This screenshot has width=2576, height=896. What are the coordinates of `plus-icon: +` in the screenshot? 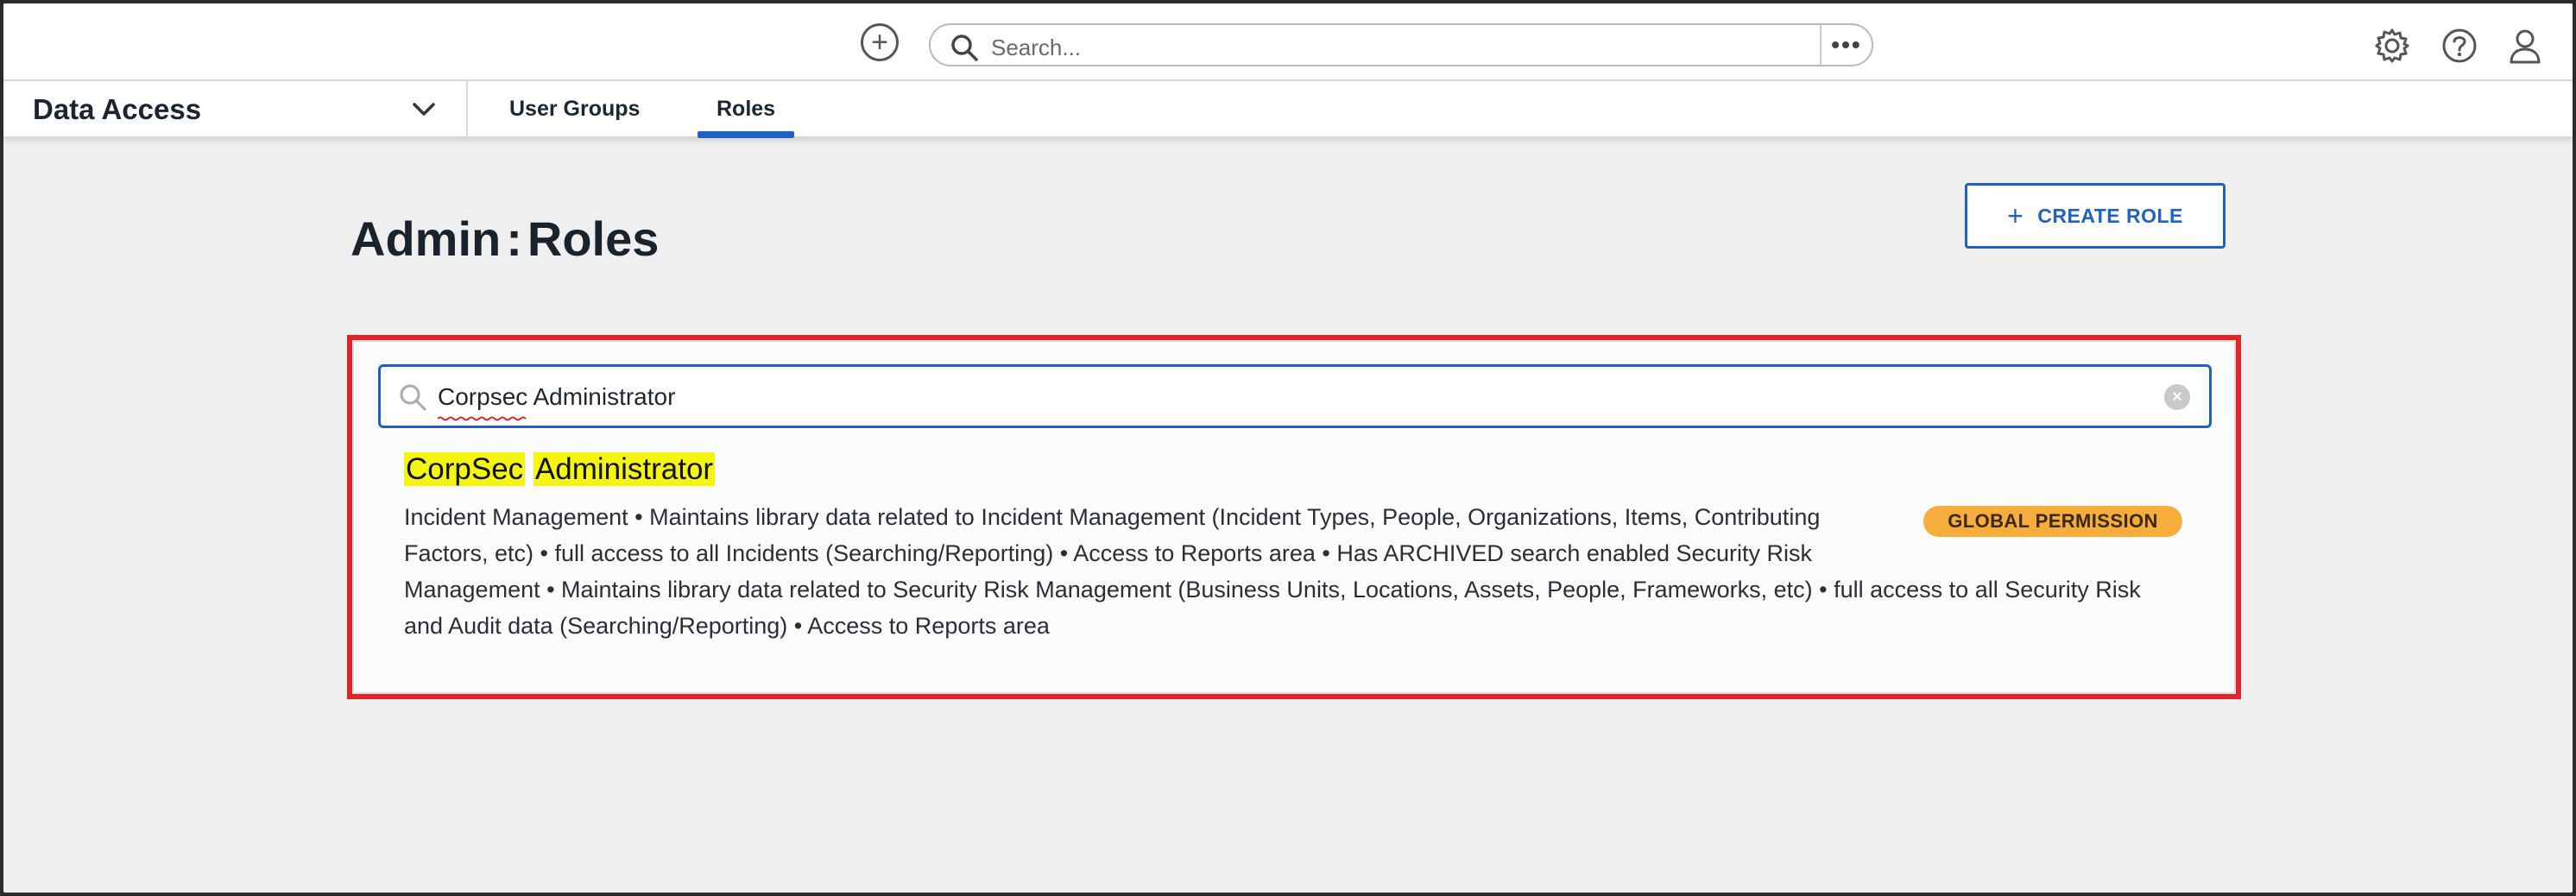 It's located at (2015, 215).